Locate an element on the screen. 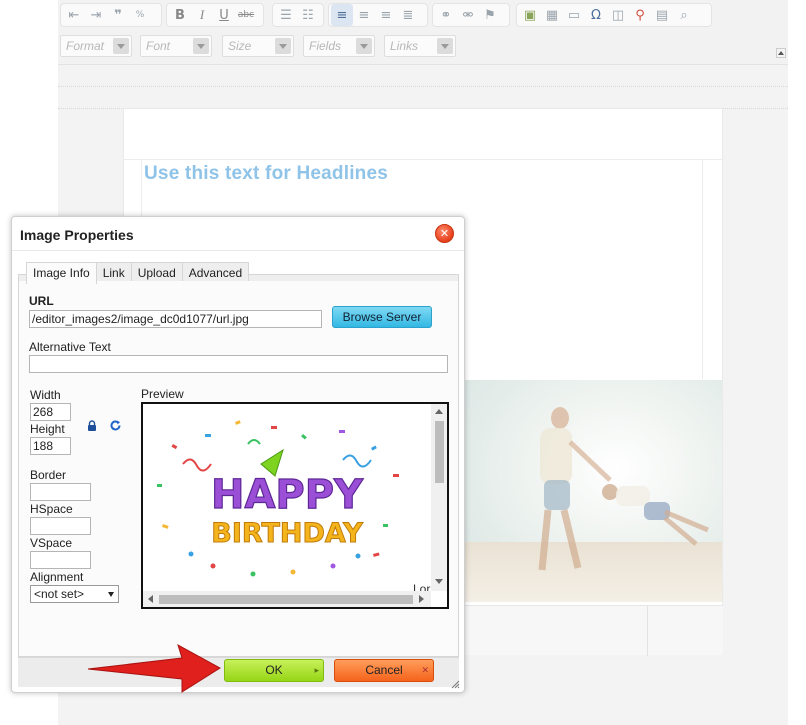 The width and height of the screenshot is (806, 725). document-photo is located at coordinates (591, 491).